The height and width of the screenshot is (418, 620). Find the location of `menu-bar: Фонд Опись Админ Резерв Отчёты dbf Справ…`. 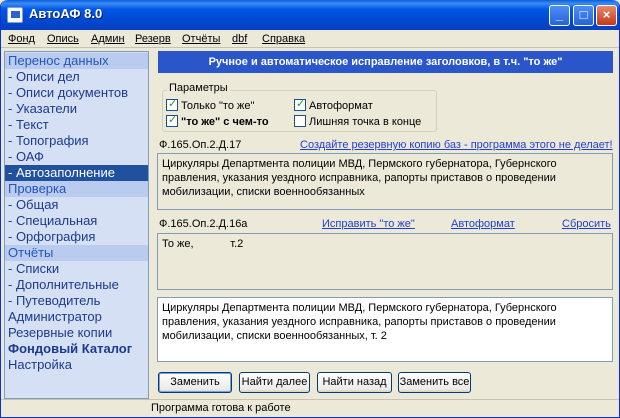

menu-bar: Фонд Опись Админ Резерв Отчёты dbf Справ… is located at coordinates (310, 39).